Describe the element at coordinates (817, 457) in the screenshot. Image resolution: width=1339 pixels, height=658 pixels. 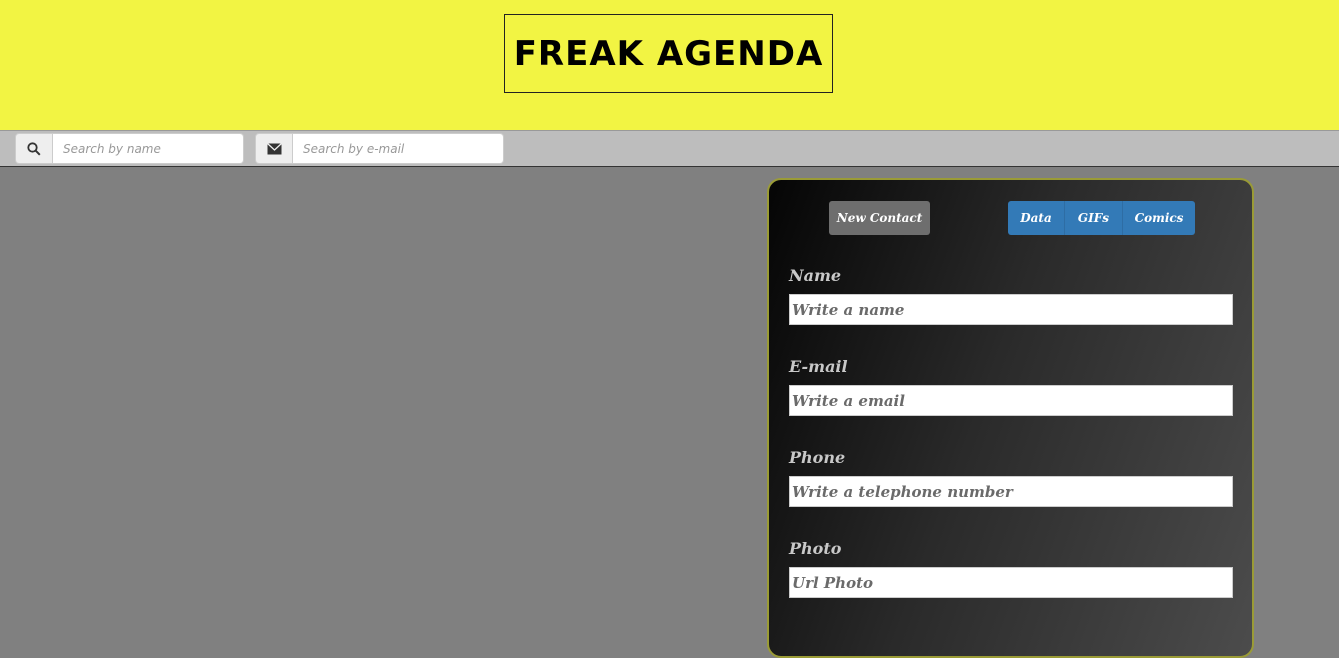
I see `phone-label: Phone` at that location.